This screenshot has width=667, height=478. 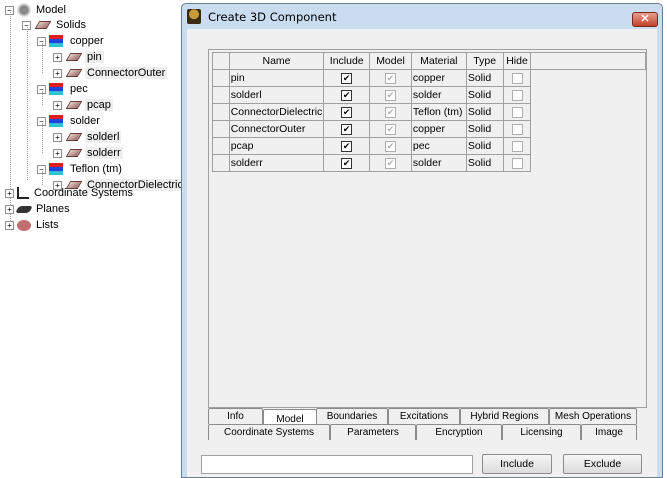 What do you see at coordinates (276, 112) in the screenshot?
I see `cell-name: ConnectorDielectric` at bounding box center [276, 112].